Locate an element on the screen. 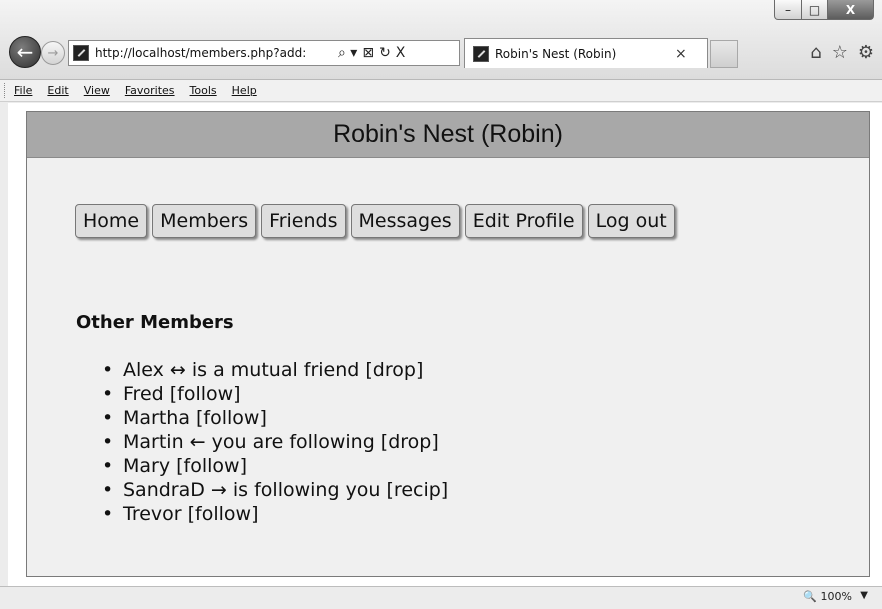 The image size is (882, 609). member-item-alex: Alex ↔ is a mutual friend [drop] is located at coordinates (274, 370).